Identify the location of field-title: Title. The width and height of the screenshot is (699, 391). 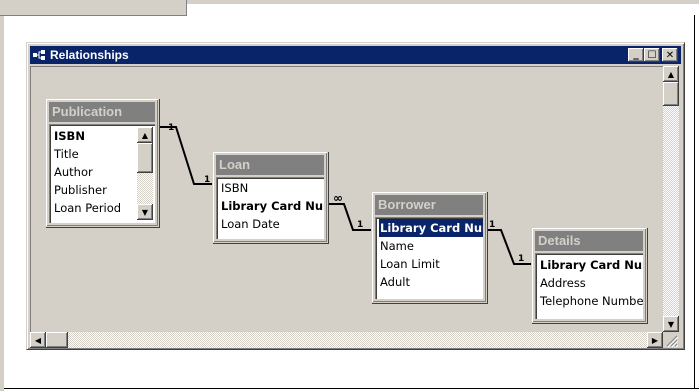
(66, 154).